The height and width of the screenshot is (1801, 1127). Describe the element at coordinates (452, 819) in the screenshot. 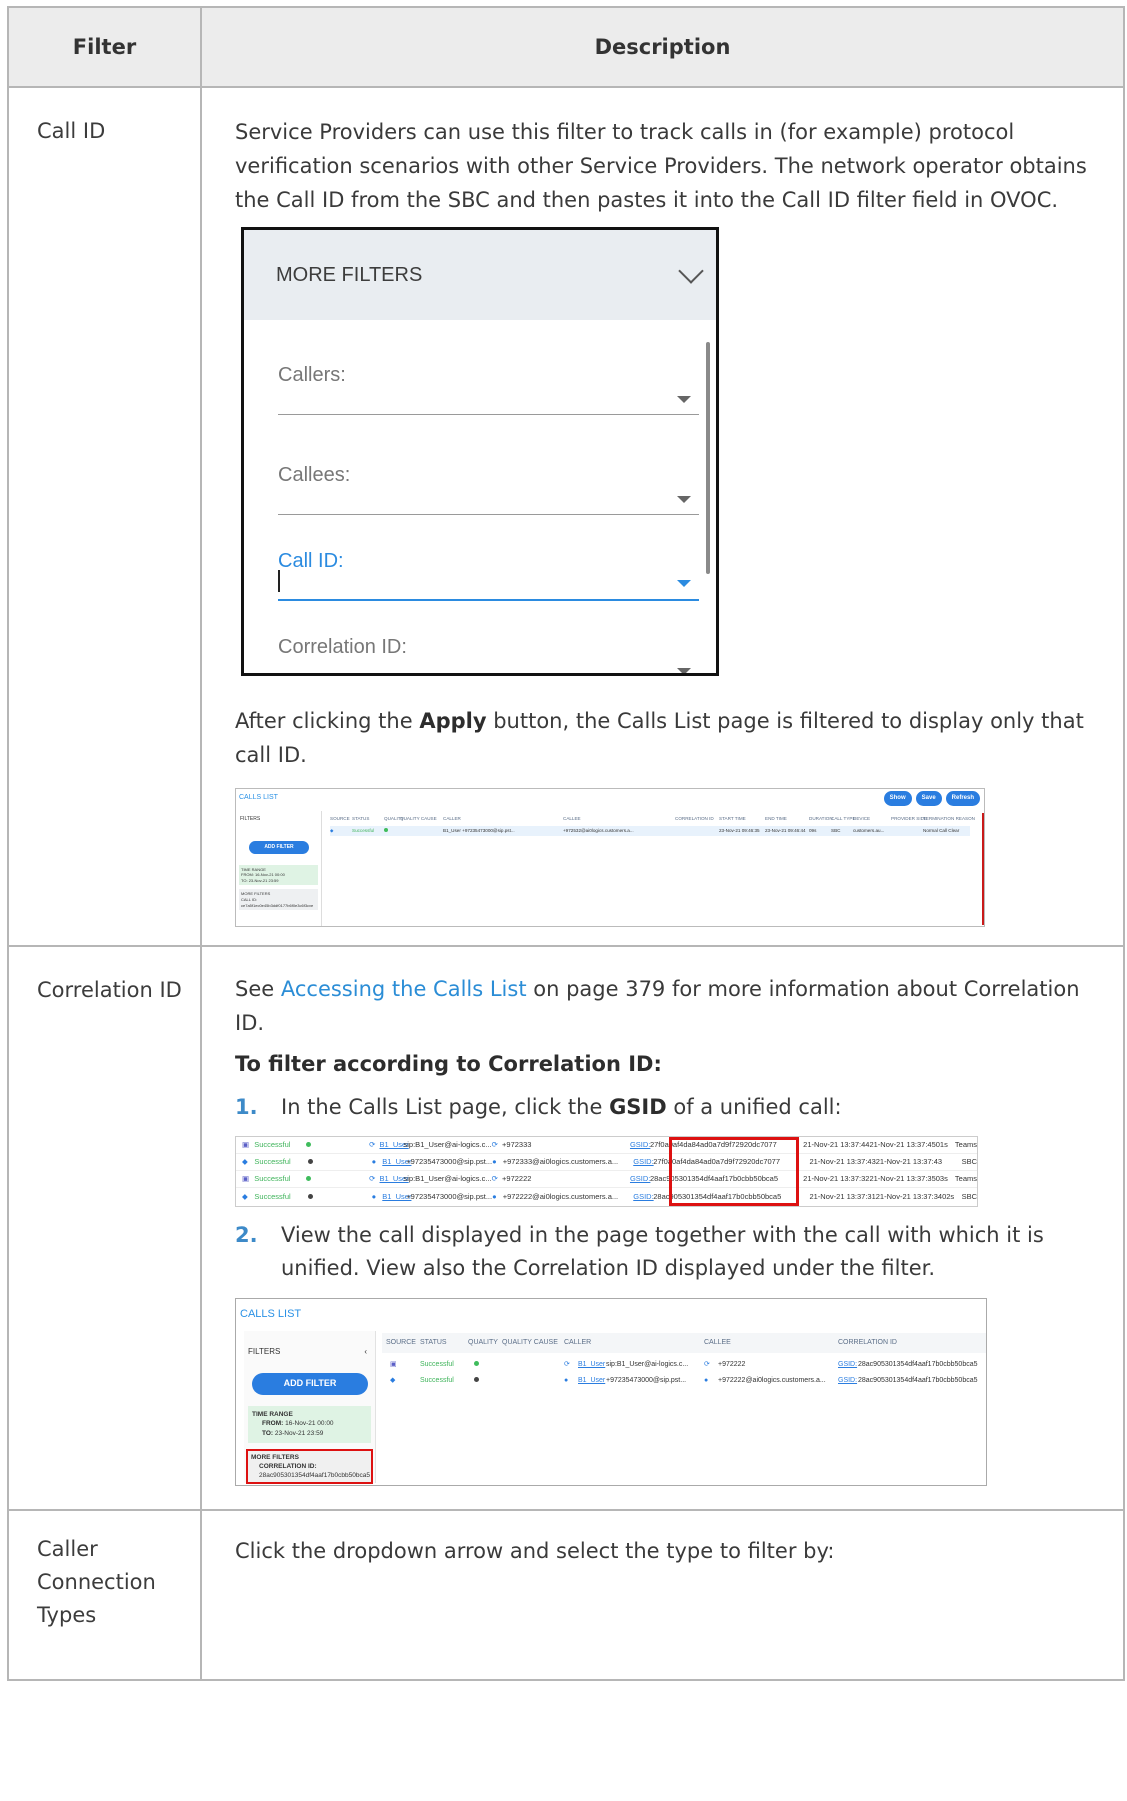

I see `col-caller: CALLER` at that location.